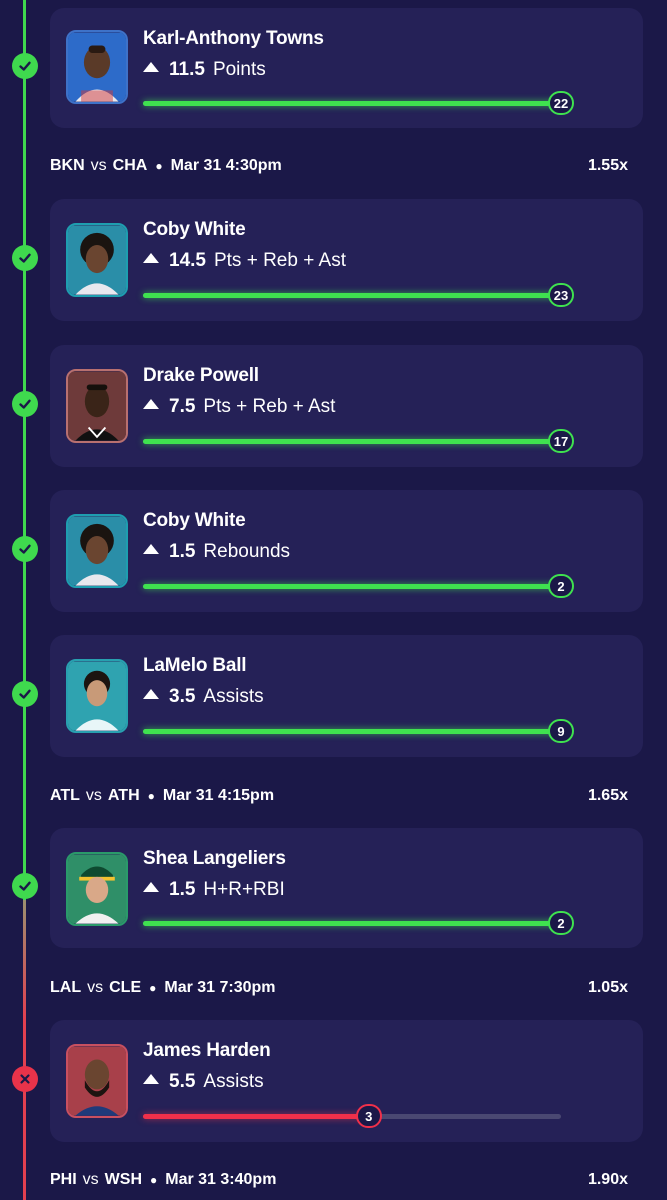  I want to click on pick-card: Coby White 1.5 Rebounds 2, so click(346, 551).